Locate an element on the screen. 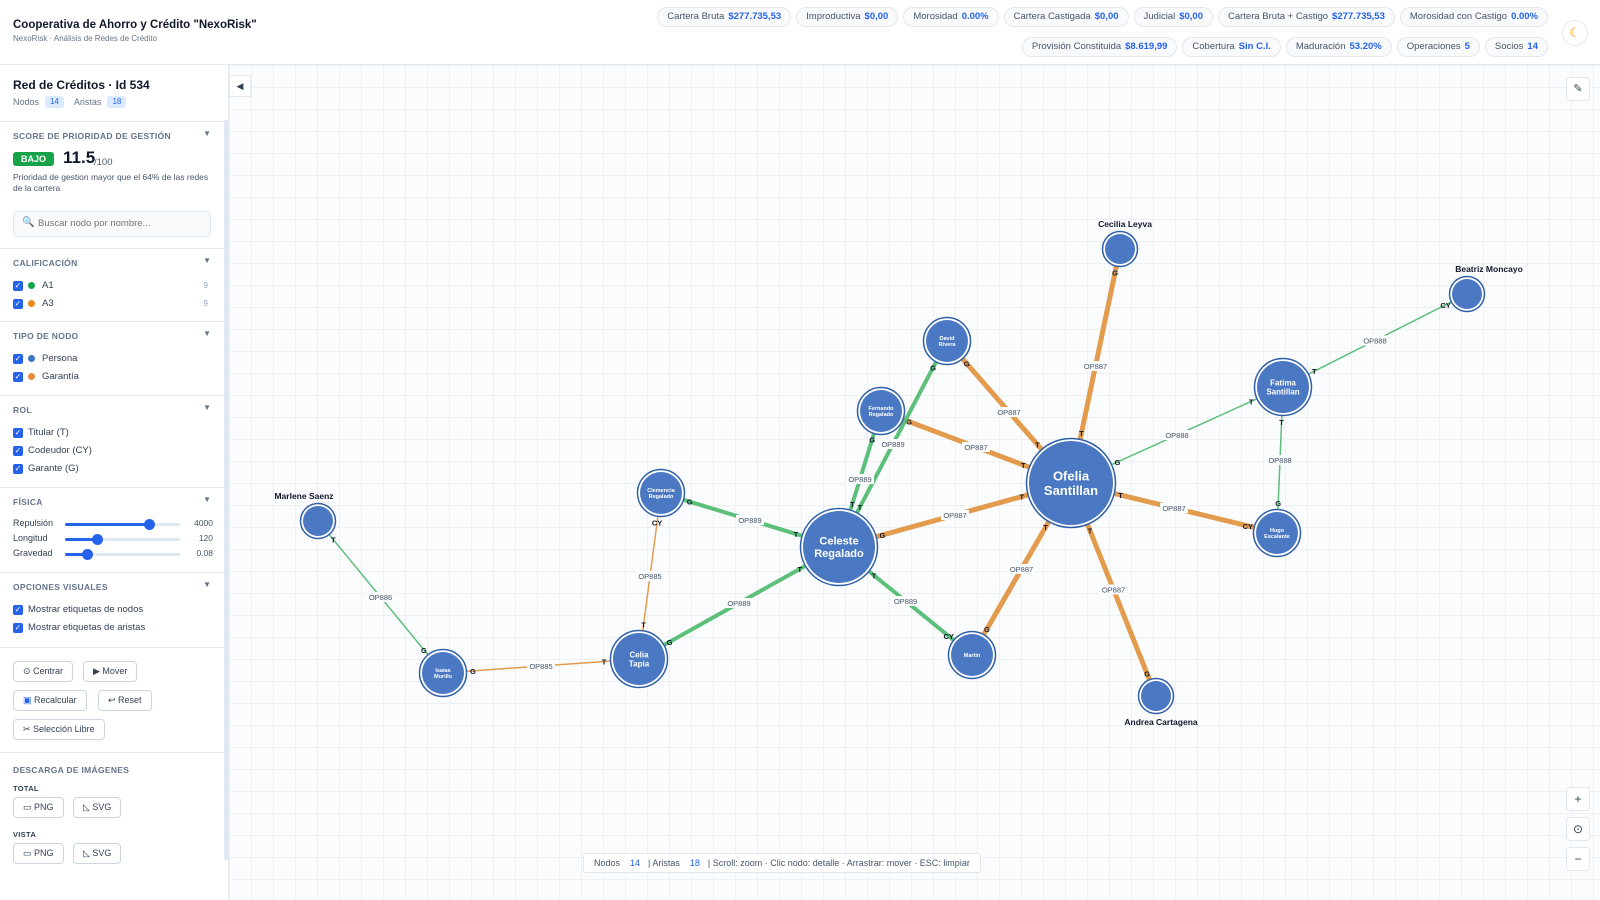  node-isaias: IsaiasMurillo is located at coordinates (443, 673).